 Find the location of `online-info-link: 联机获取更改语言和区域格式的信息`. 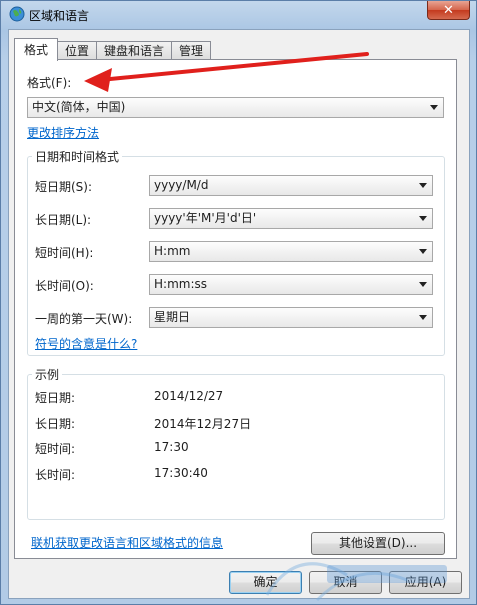

online-info-link: 联机获取更改语言和区域格式的信息 is located at coordinates (127, 542).